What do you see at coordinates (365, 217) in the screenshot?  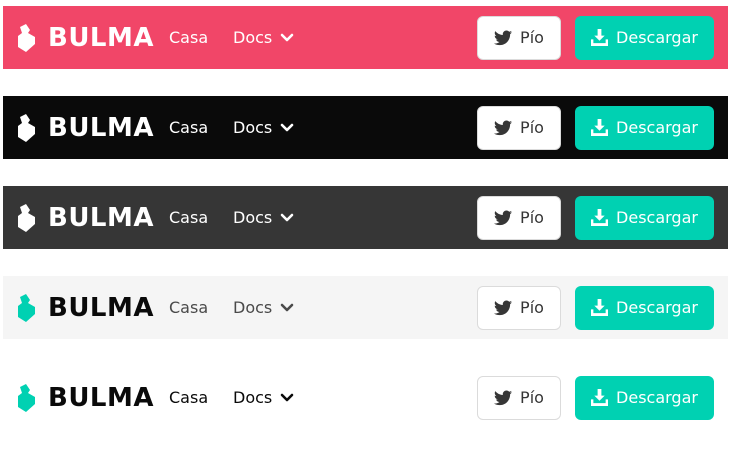 I see `navbar-dark: BULMA Casa Docs Pío Descargar` at bounding box center [365, 217].